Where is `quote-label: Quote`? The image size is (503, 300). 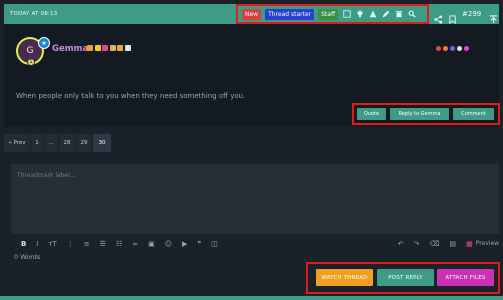 quote-label: Quote is located at coordinates (371, 114).